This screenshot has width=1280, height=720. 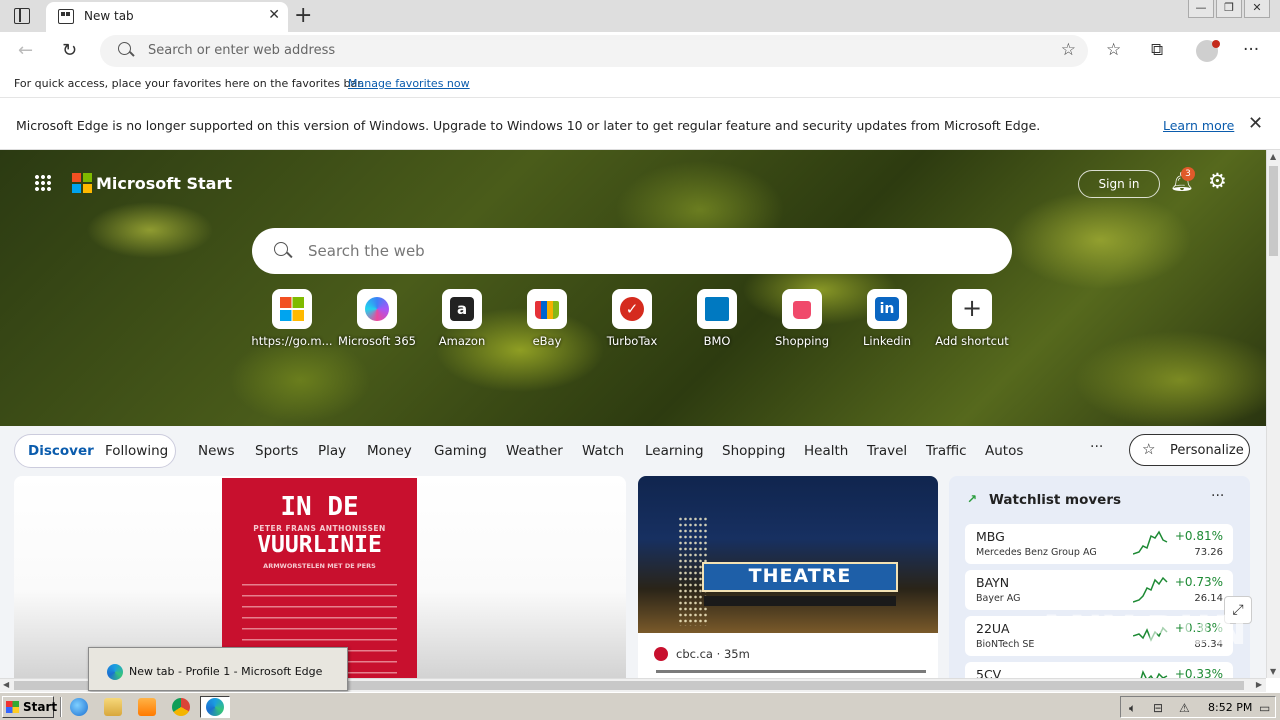 What do you see at coordinates (534, 451) in the screenshot?
I see `nav-weather: Weather` at bounding box center [534, 451].